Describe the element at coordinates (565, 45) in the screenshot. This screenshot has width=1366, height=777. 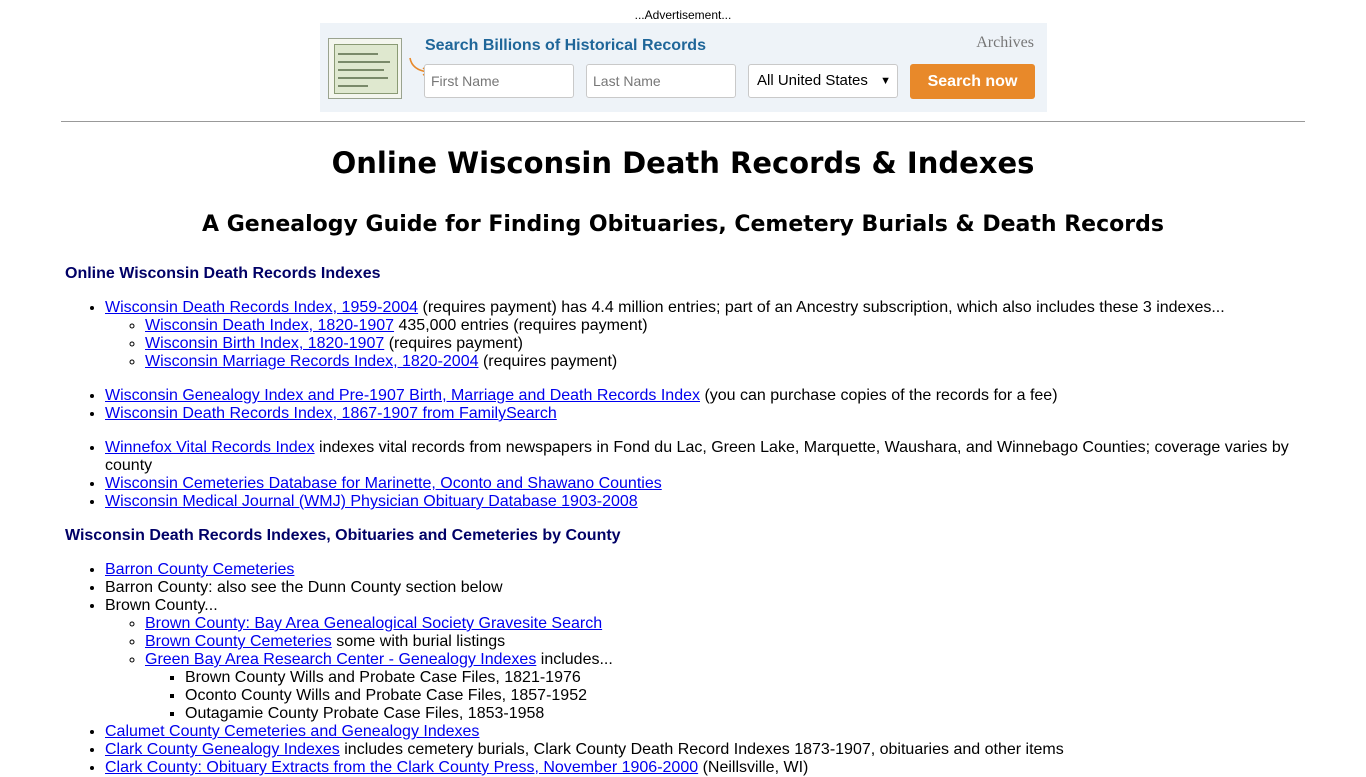
I see `ad-headline: Search Billions of Historical Records` at that location.